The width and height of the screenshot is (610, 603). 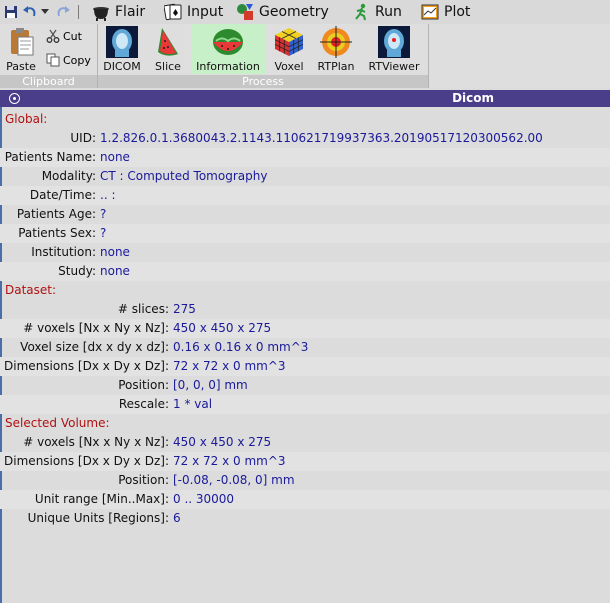 I want to click on clipboard-group-label: Clipboard, so click(x=48, y=81).